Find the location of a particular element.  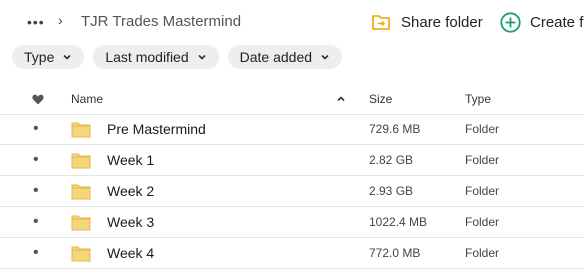

create-button: Create fo is located at coordinates (542, 22).